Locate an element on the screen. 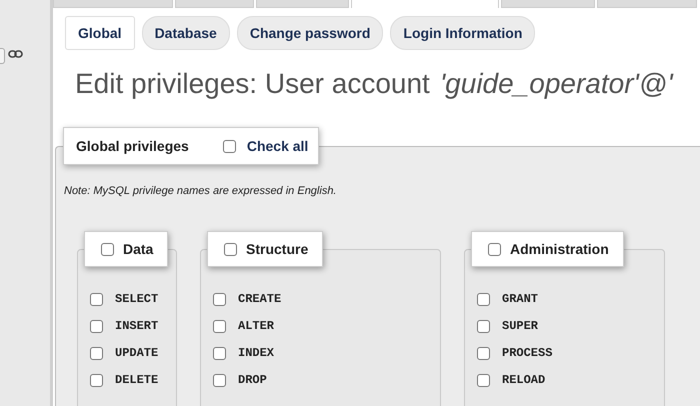  privilege-label: SELECT is located at coordinates (136, 299).